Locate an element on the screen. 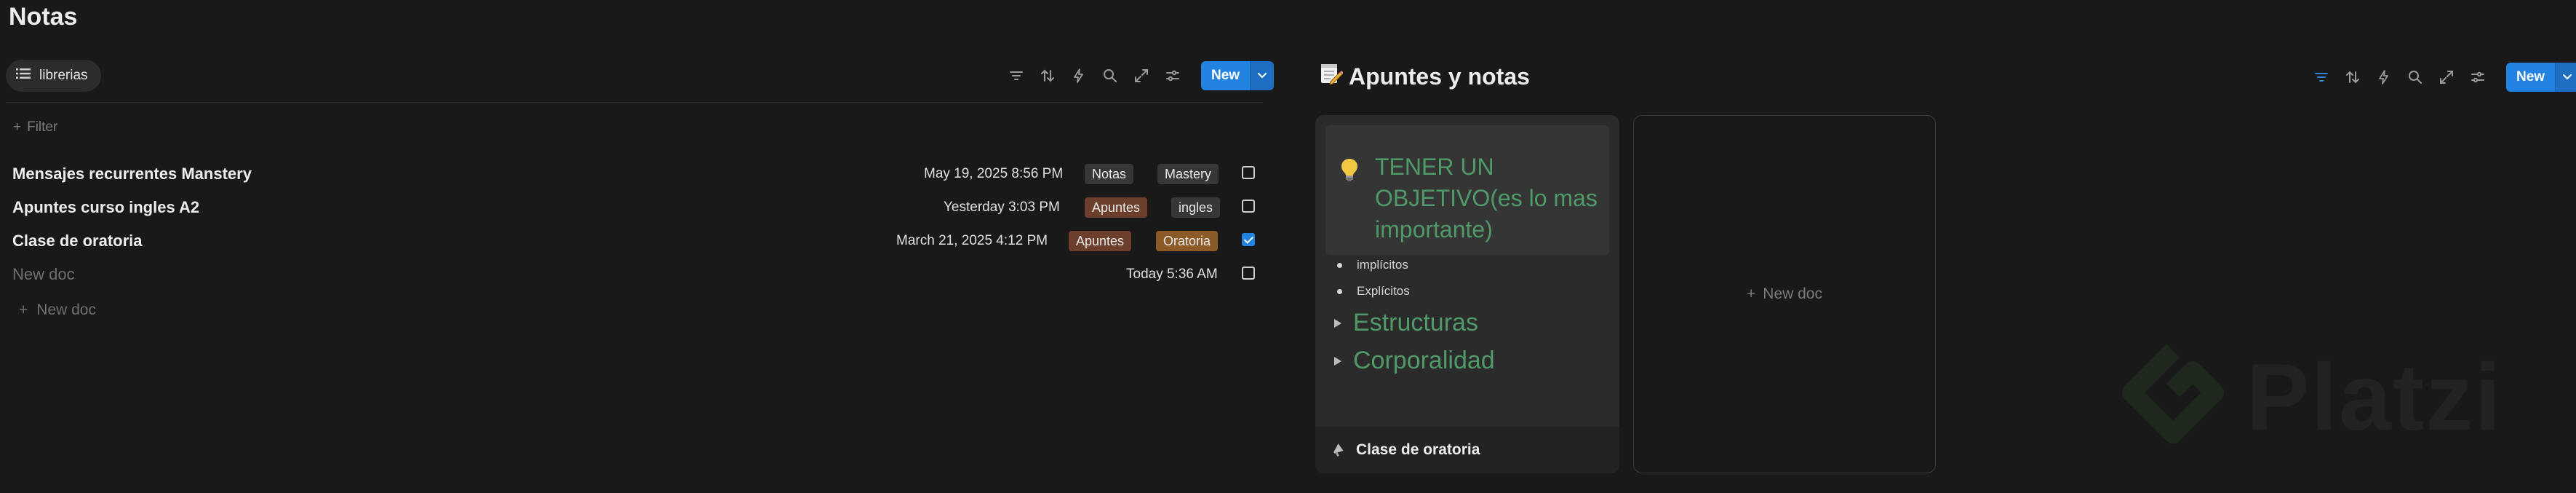 The image size is (2576, 493). row-date: March 21, 2025 4:12 PM is located at coordinates (972, 240).